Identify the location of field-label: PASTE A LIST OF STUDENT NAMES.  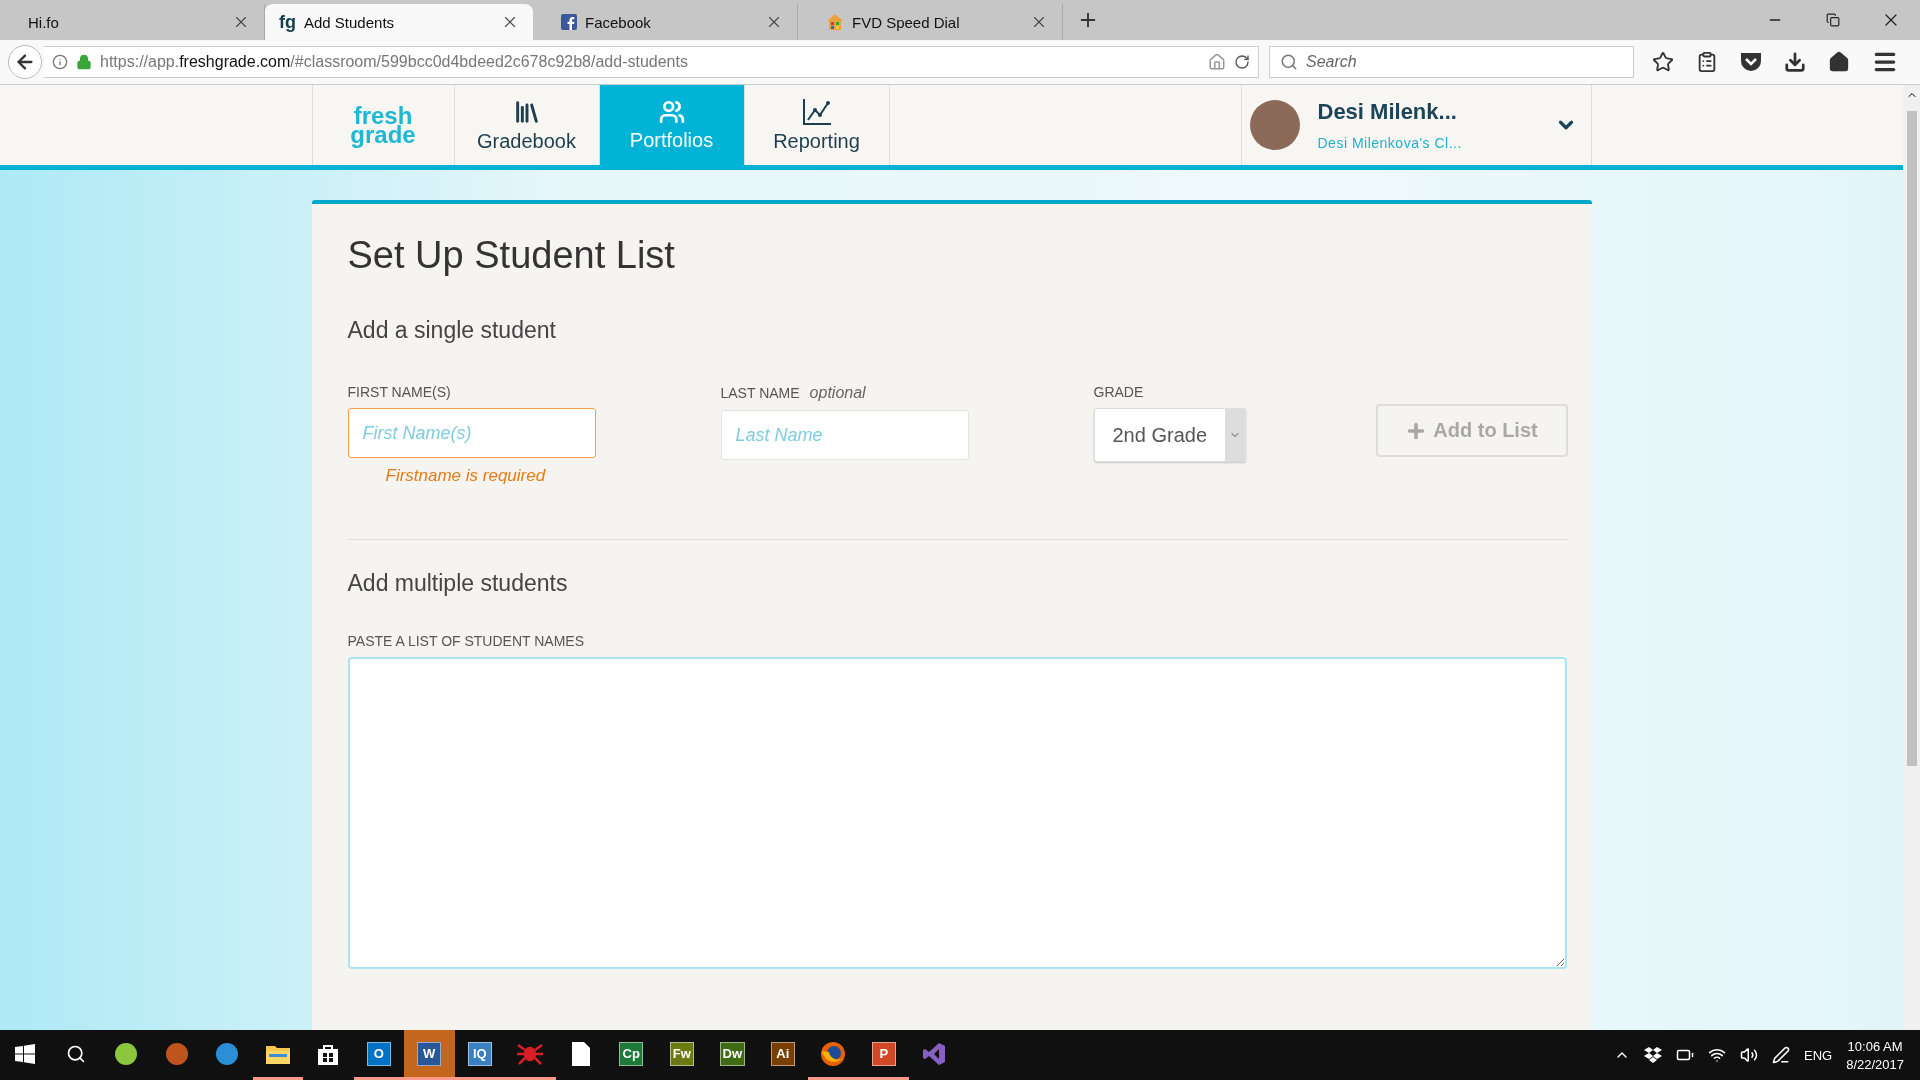
(466, 641).